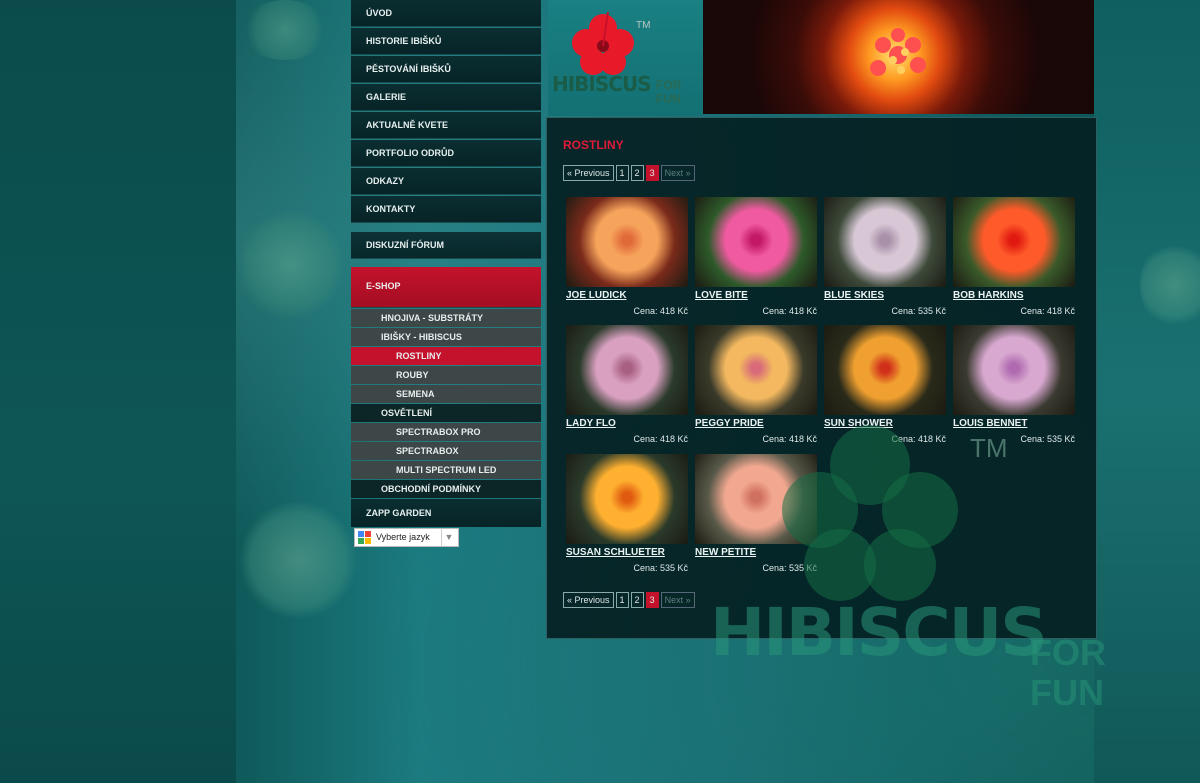 This screenshot has height=783, width=1200. I want to click on logo-tm: TM, so click(643, 25).